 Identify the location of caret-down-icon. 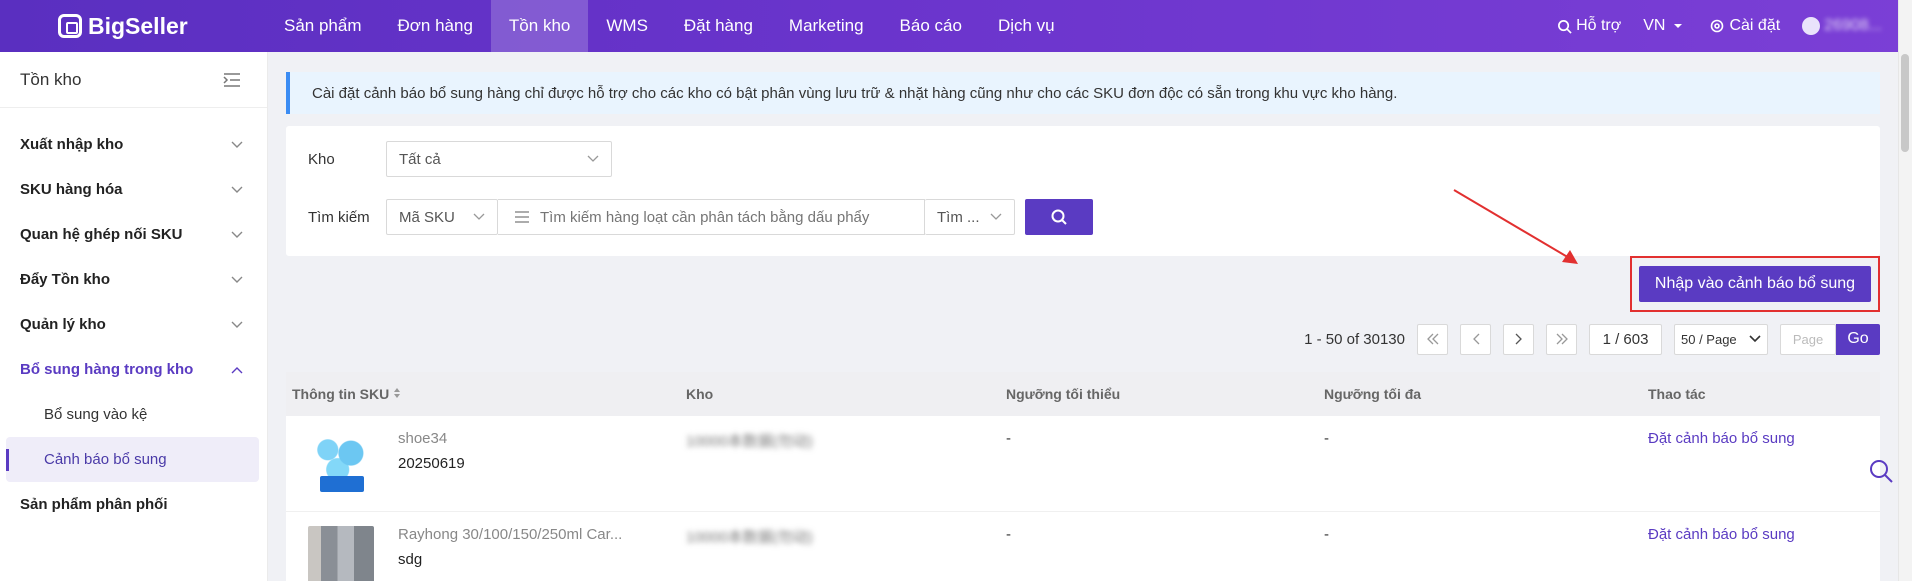
(1678, 26).